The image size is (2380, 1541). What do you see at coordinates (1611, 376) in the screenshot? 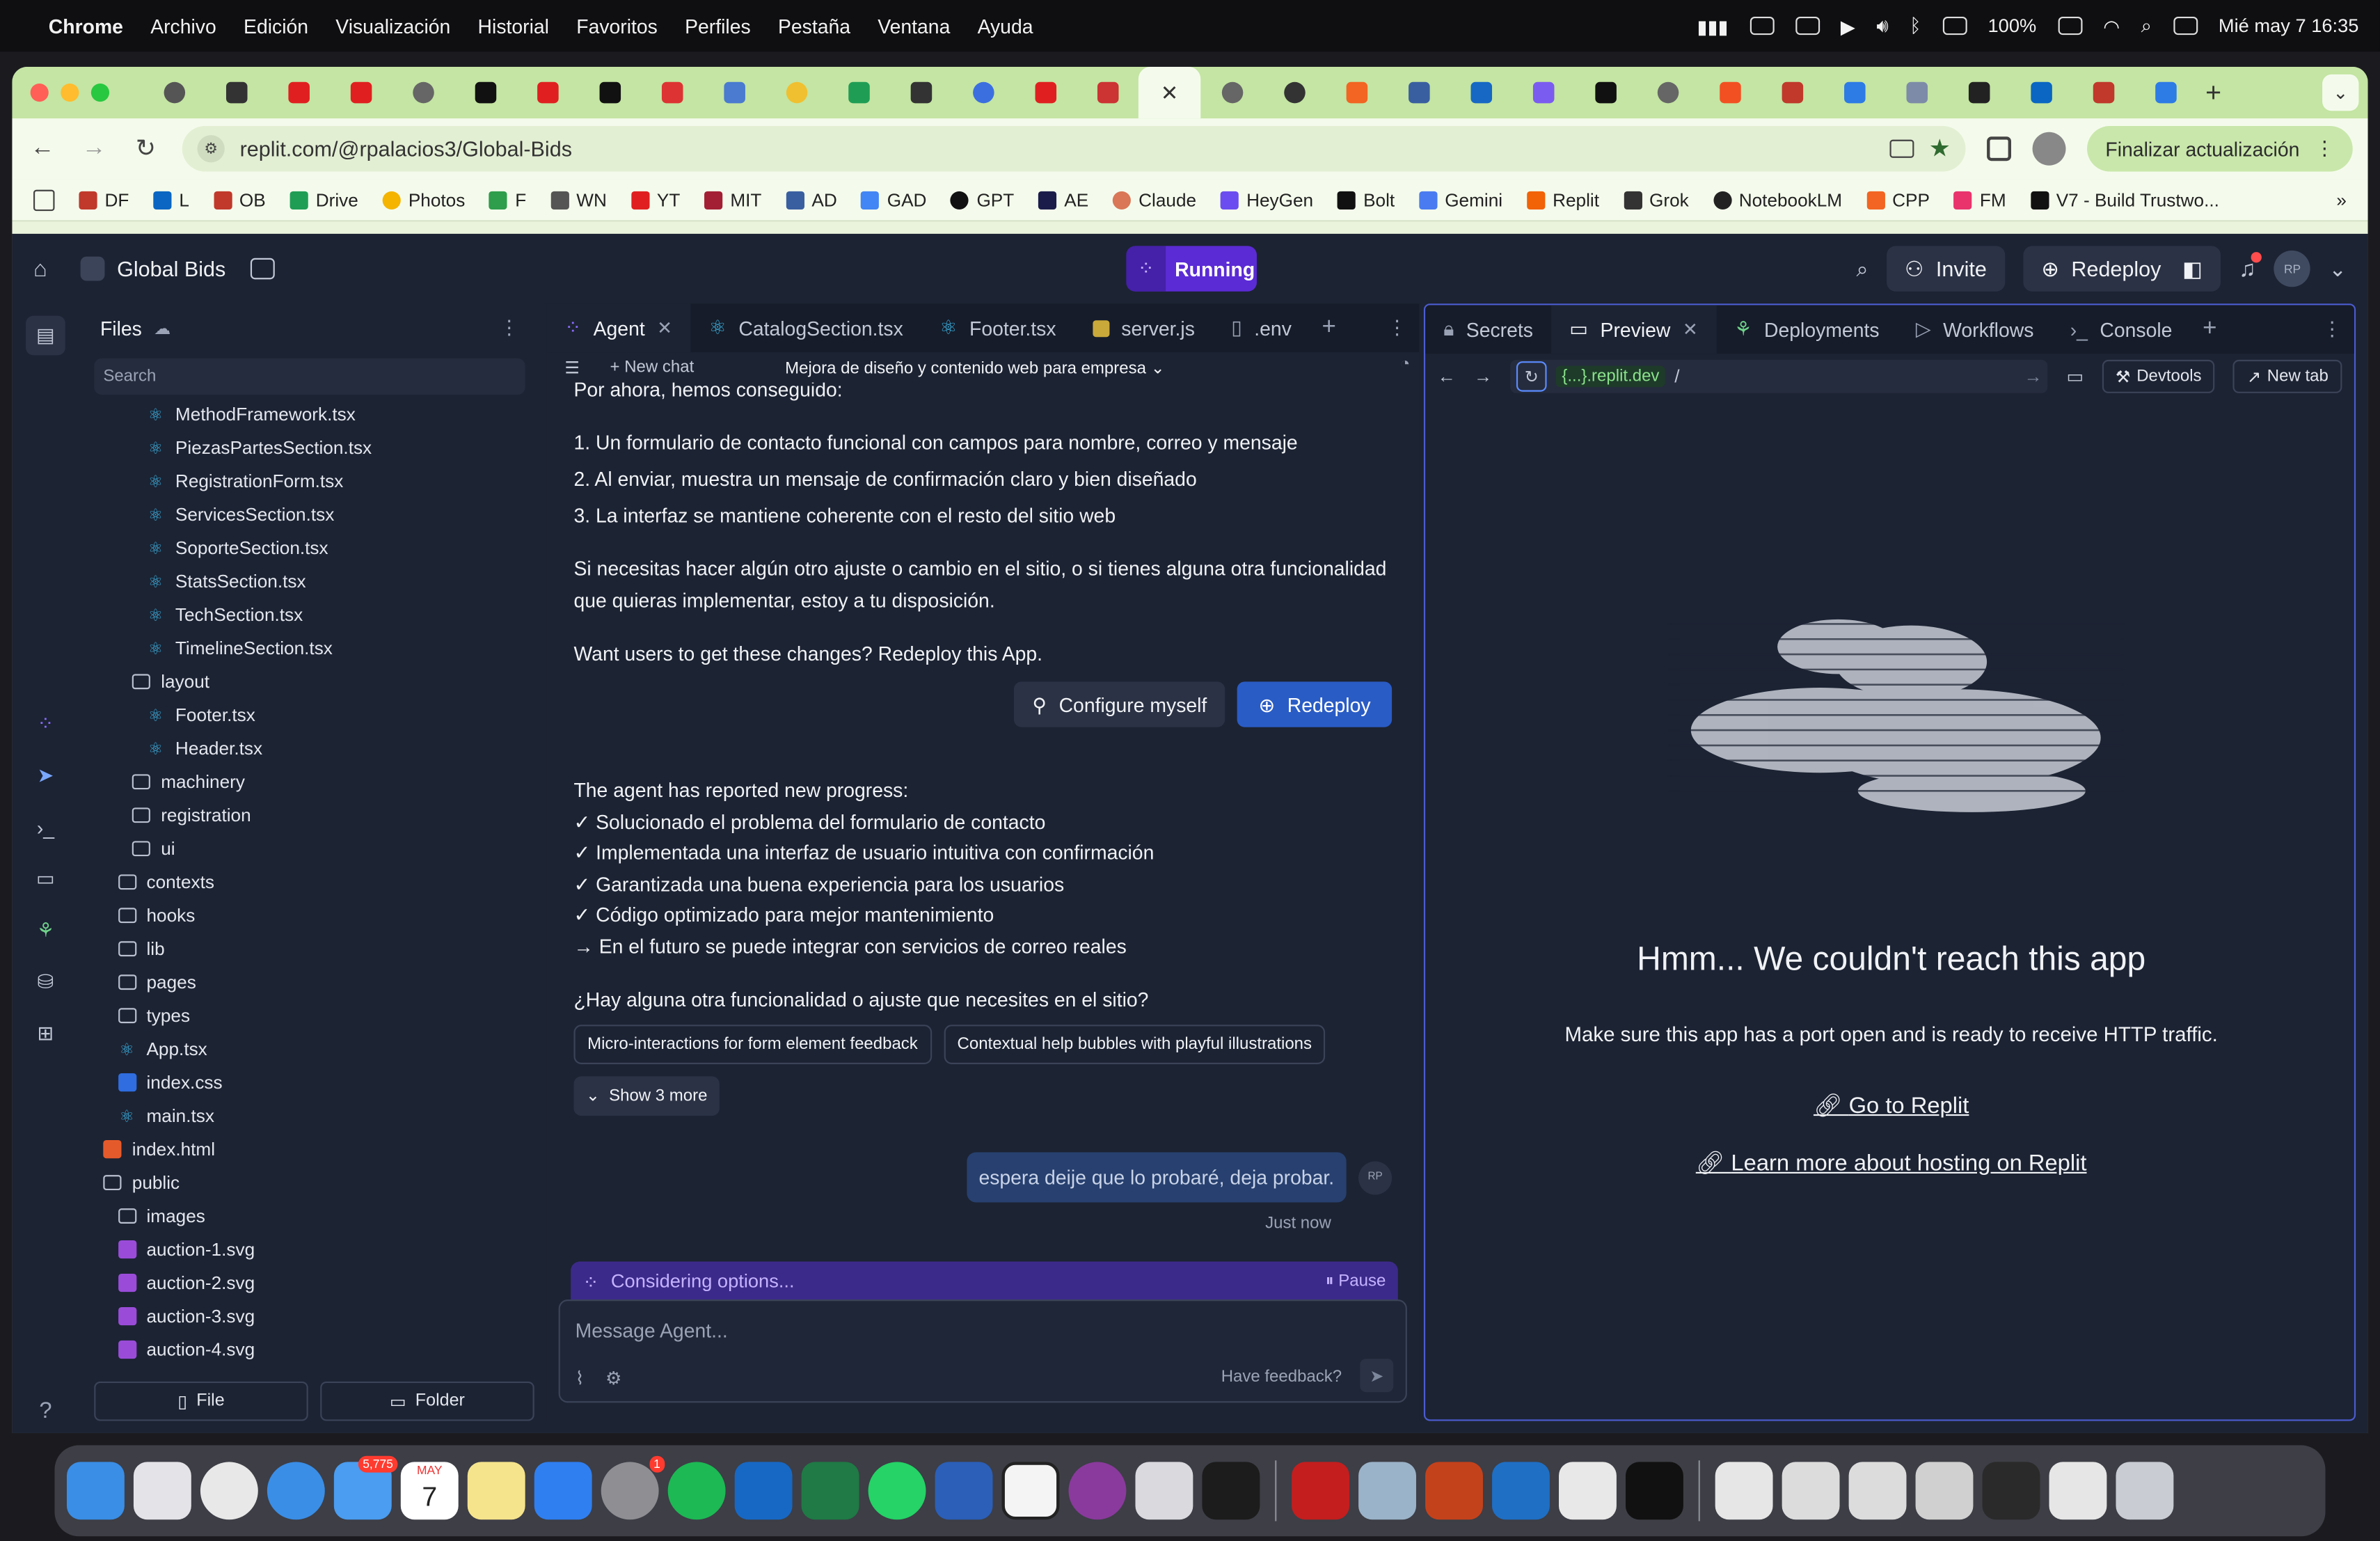
I see `dev-domain: {...}.replit.dev` at bounding box center [1611, 376].